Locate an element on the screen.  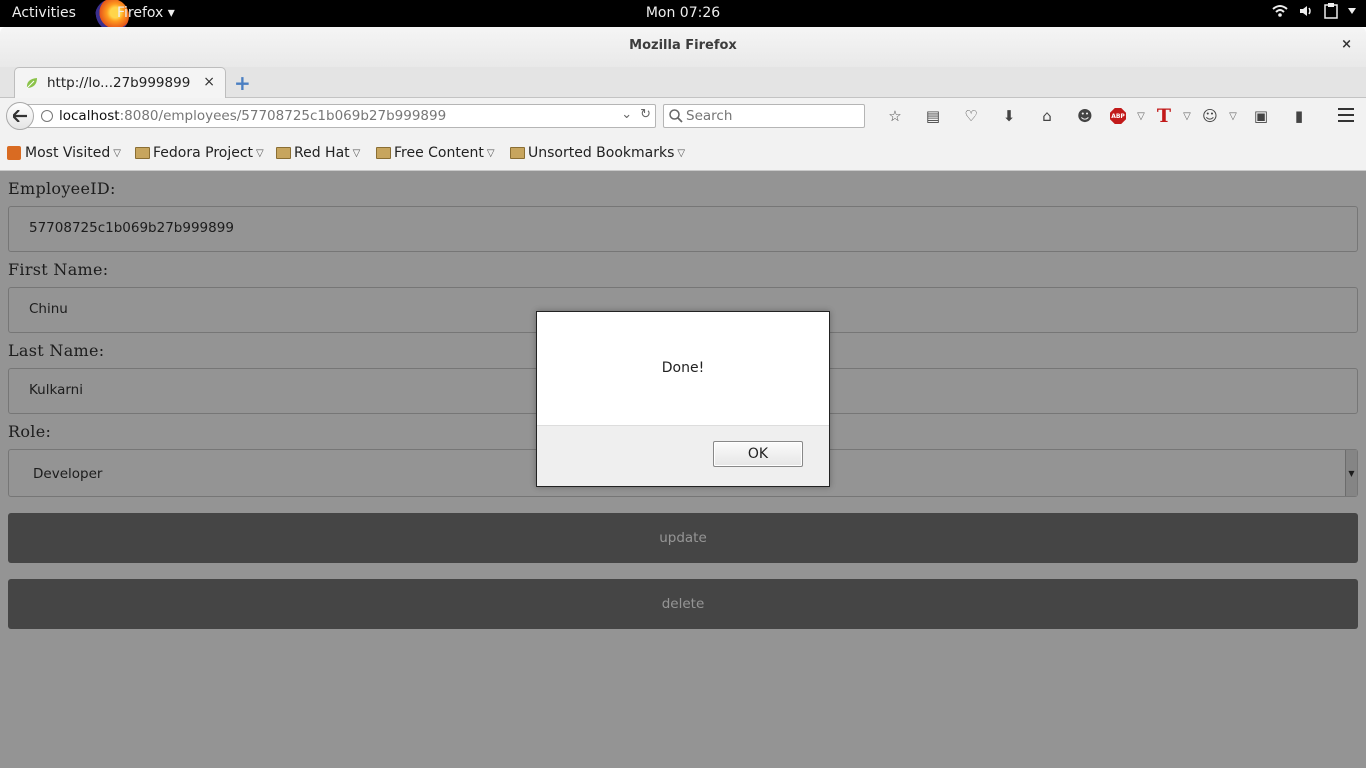
system-tray is located at coordinates (1314, 11).